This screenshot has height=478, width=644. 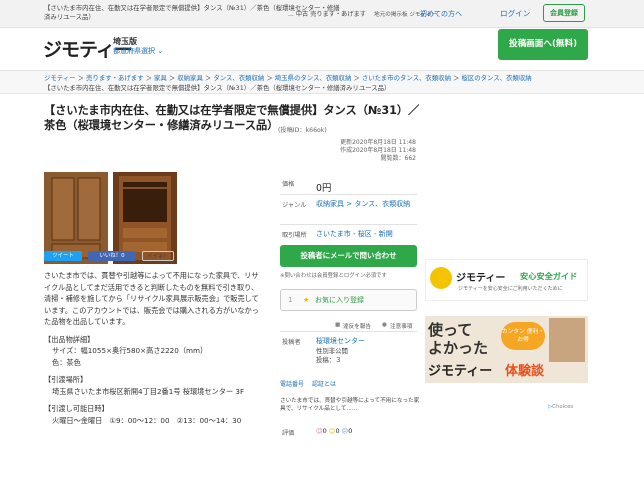 What do you see at coordinates (401, 326) in the screenshot?
I see `caution-link: 注意事項` at bounding box center [401, 326].